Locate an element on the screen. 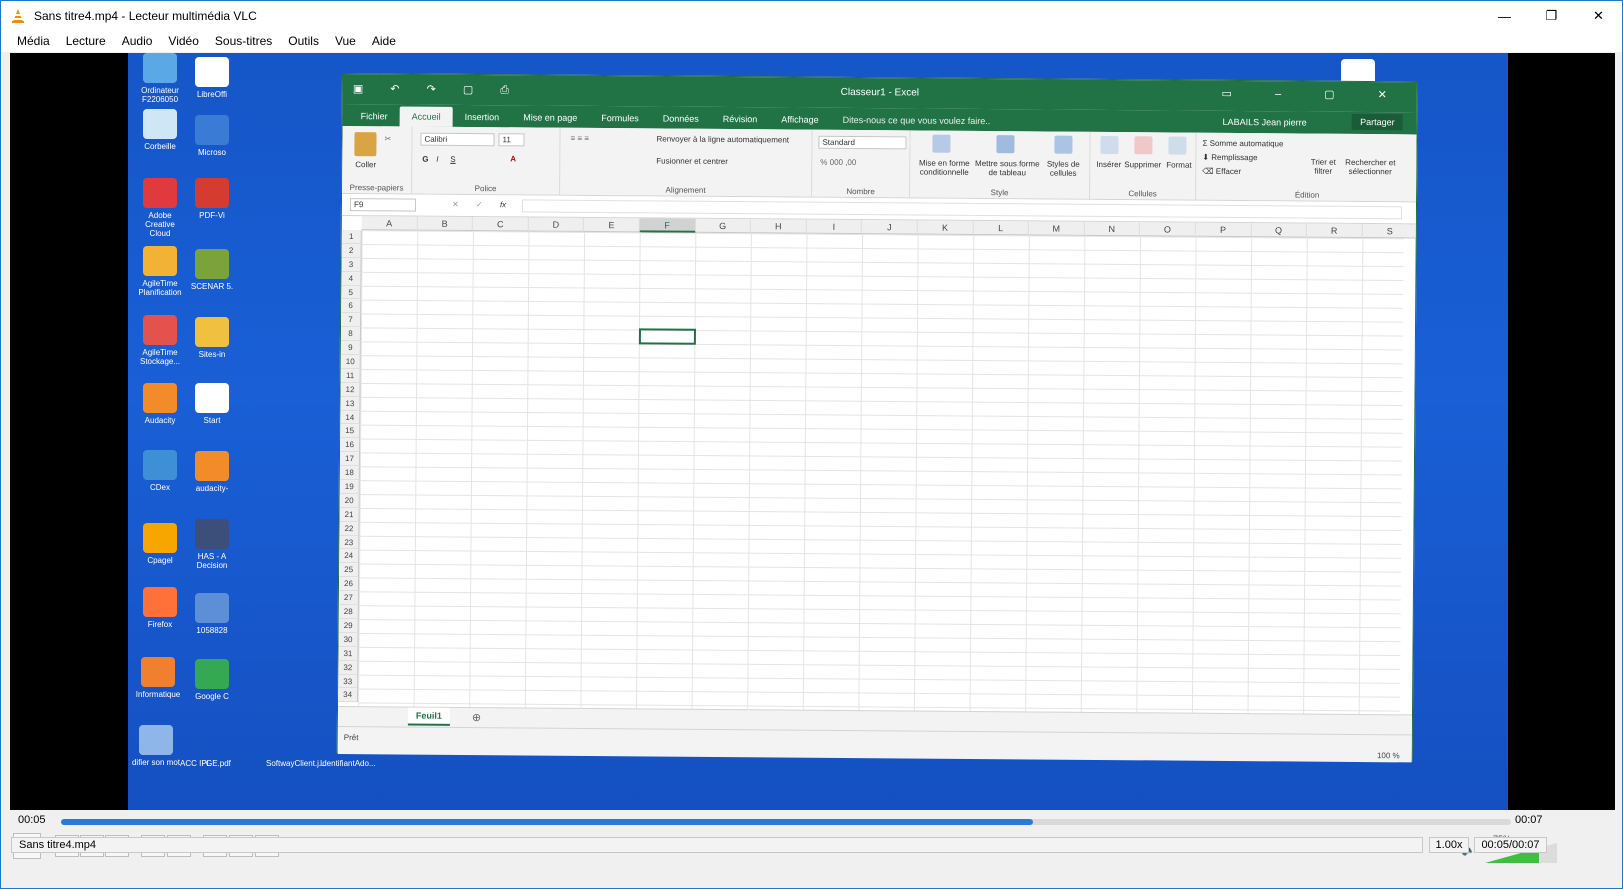  desktop-icon: Audacity is located at coordinates (160, 404).